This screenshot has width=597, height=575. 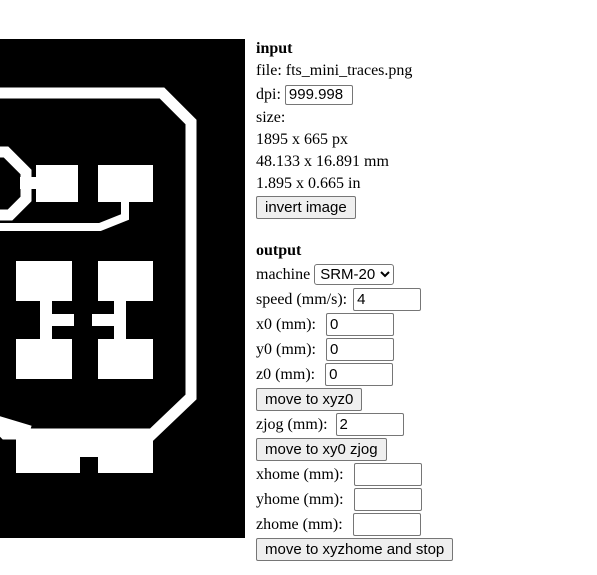 What do you see at coordinates (299, 524) in the screenshot?
I see `zhome-label: zhome (mm):` at bounding box center [299, 524].